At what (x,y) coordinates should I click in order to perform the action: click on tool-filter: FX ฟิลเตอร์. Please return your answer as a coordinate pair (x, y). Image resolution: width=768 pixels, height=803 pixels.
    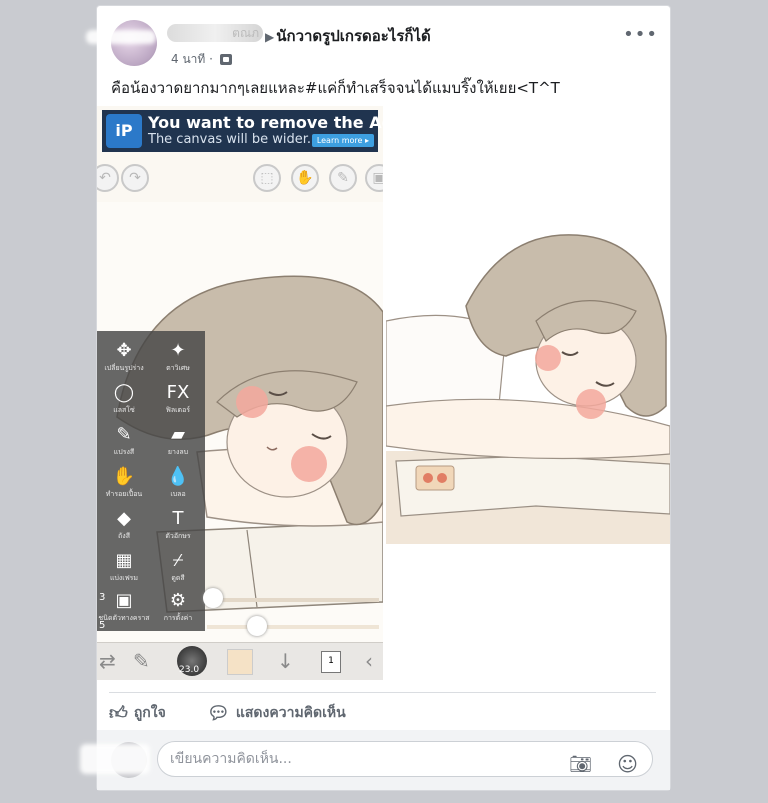
    Looking at the image, I should click on (178, 403).